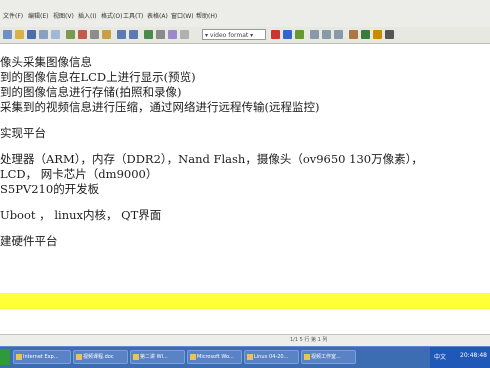 The height and width of the screenshot is (368, 490). What do you see at coordinates (473, 355) in the screenshot?
I see `clock: 20:48:48` at bounding box center [473, 355].